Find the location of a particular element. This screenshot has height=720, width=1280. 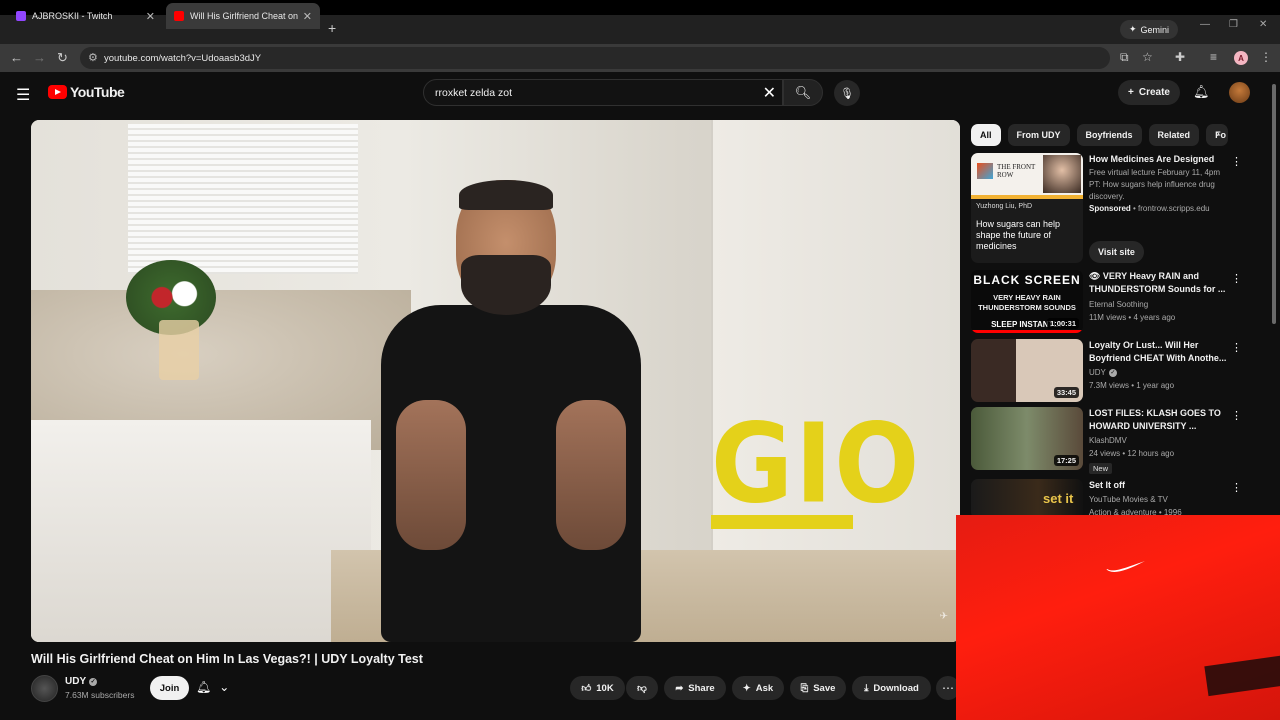

ad-thumb-accent is located at coordinates (1027, 197).